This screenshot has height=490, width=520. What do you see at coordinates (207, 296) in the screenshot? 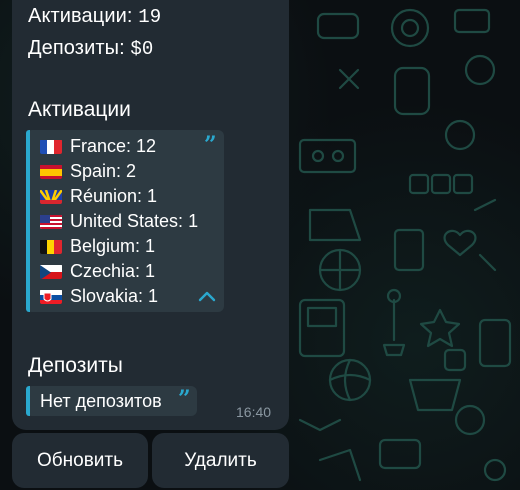
I see `chevron-up-icon` at bounding box center [207, 296].